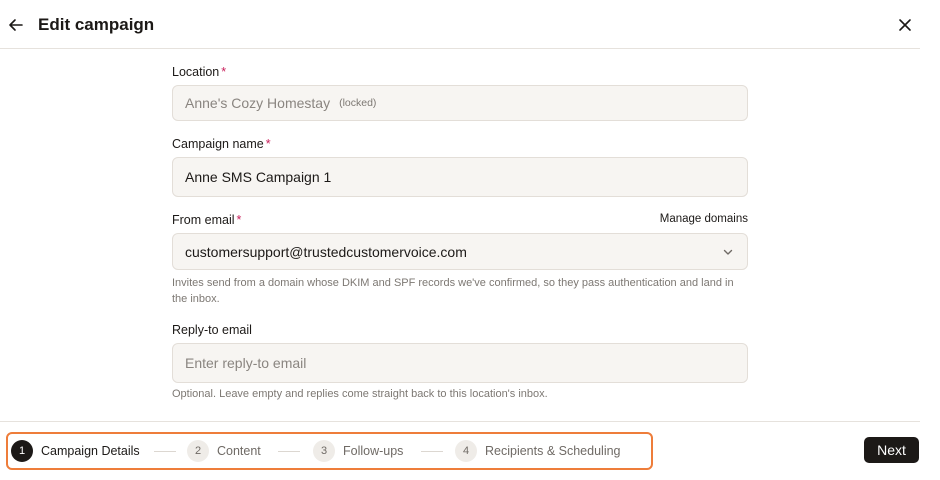 Image resolution: width=940 pixels, height=480 pixels. I want to click on step-label: Content, so click(239, 451).